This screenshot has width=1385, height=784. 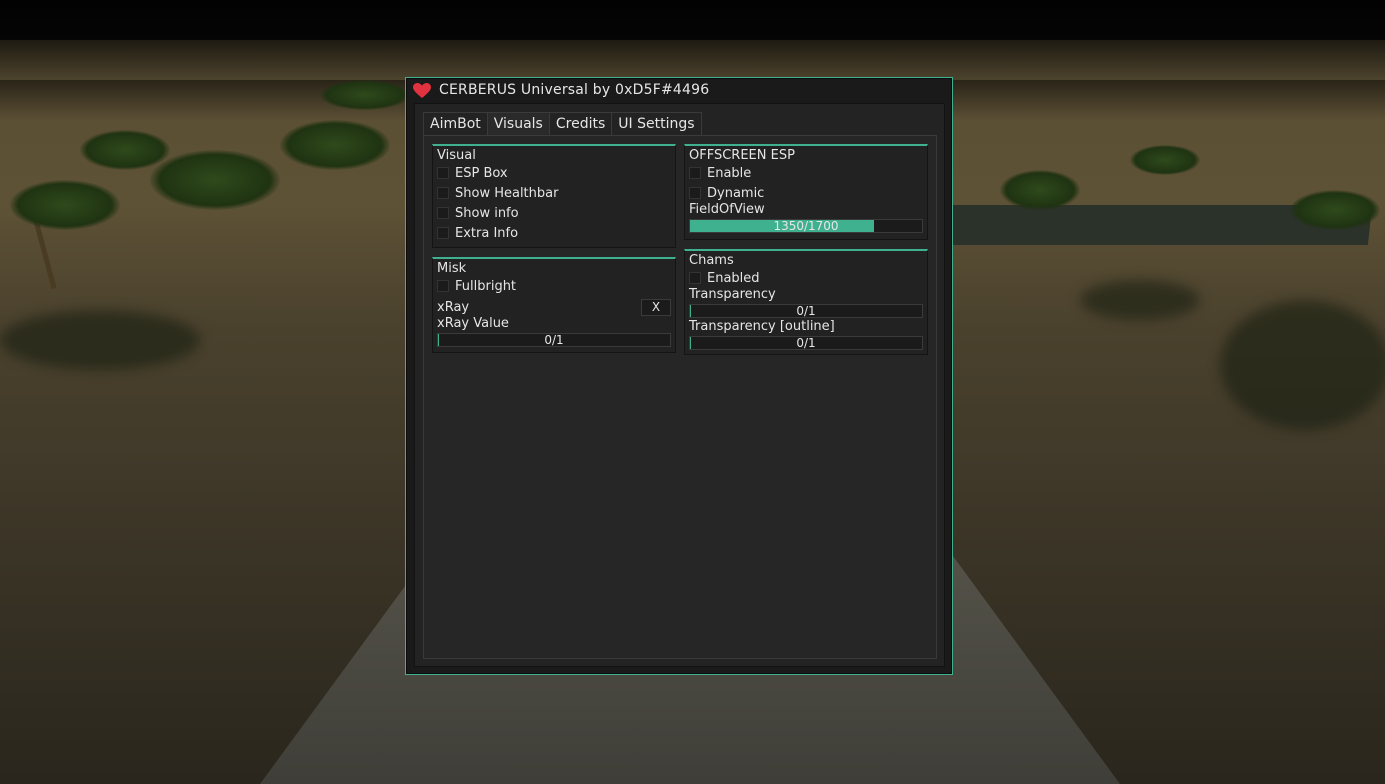 What do you see at coordinates (580, 124) in the screenshot?
I see `tab-credits: Credits` at bounding box center [580, 124].